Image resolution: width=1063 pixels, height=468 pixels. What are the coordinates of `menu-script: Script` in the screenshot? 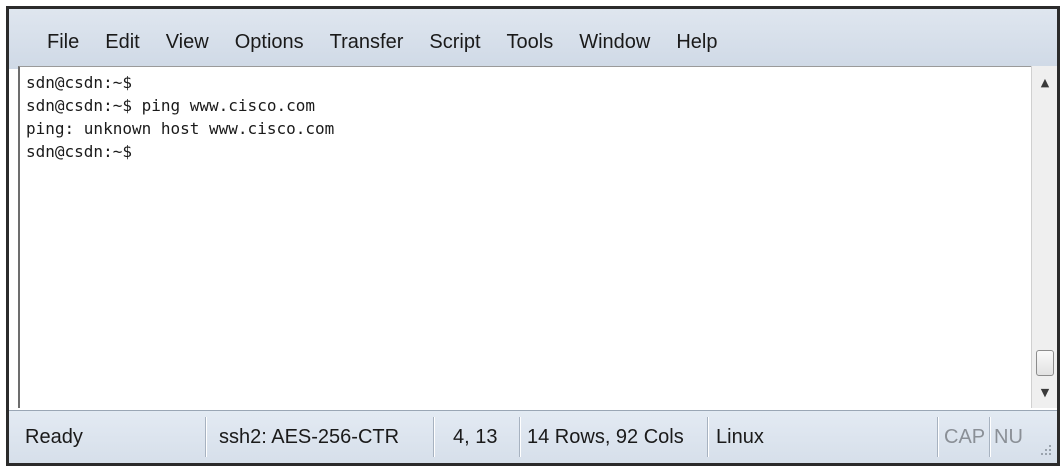 It's located at (454, 42).